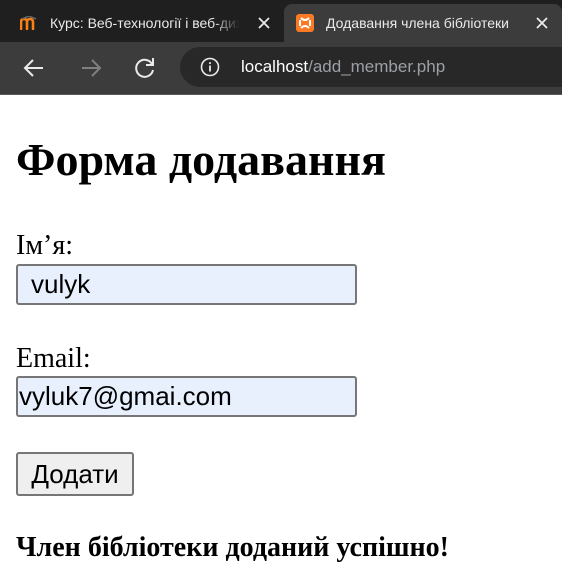  What do you see at coordinates (186, 396) in the screenshot?
I see `email-field` at bounding box center [186, 396].